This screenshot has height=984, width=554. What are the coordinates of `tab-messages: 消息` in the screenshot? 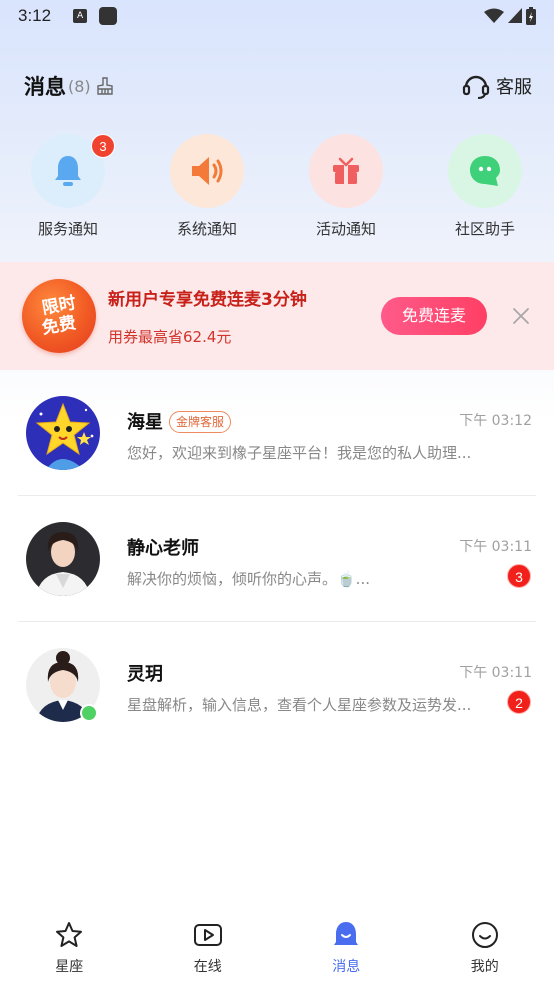 It's located at (346, 944).